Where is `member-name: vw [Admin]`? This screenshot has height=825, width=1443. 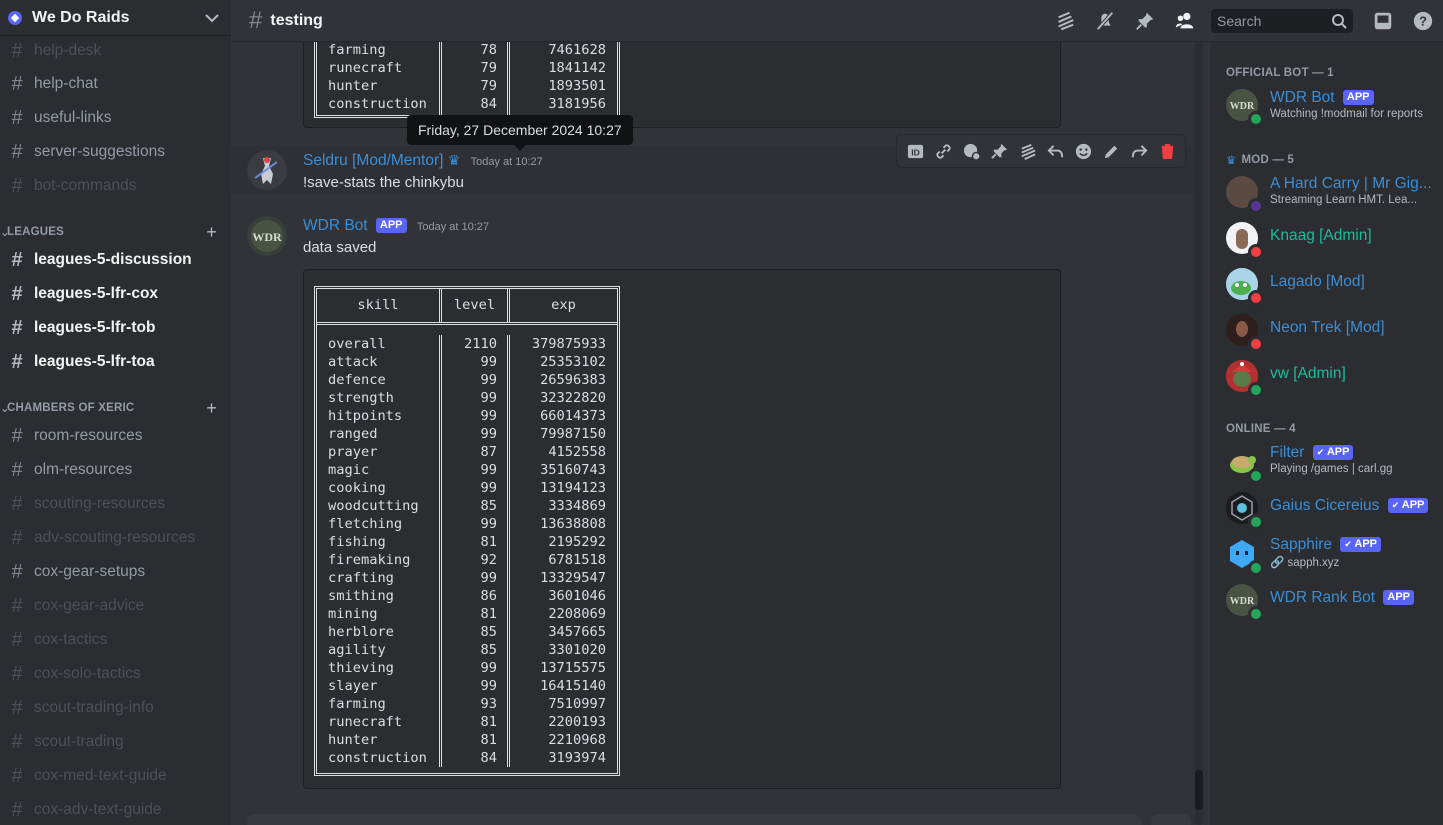 member-name: vw [Admin] is located at coordinates (1308, 373).